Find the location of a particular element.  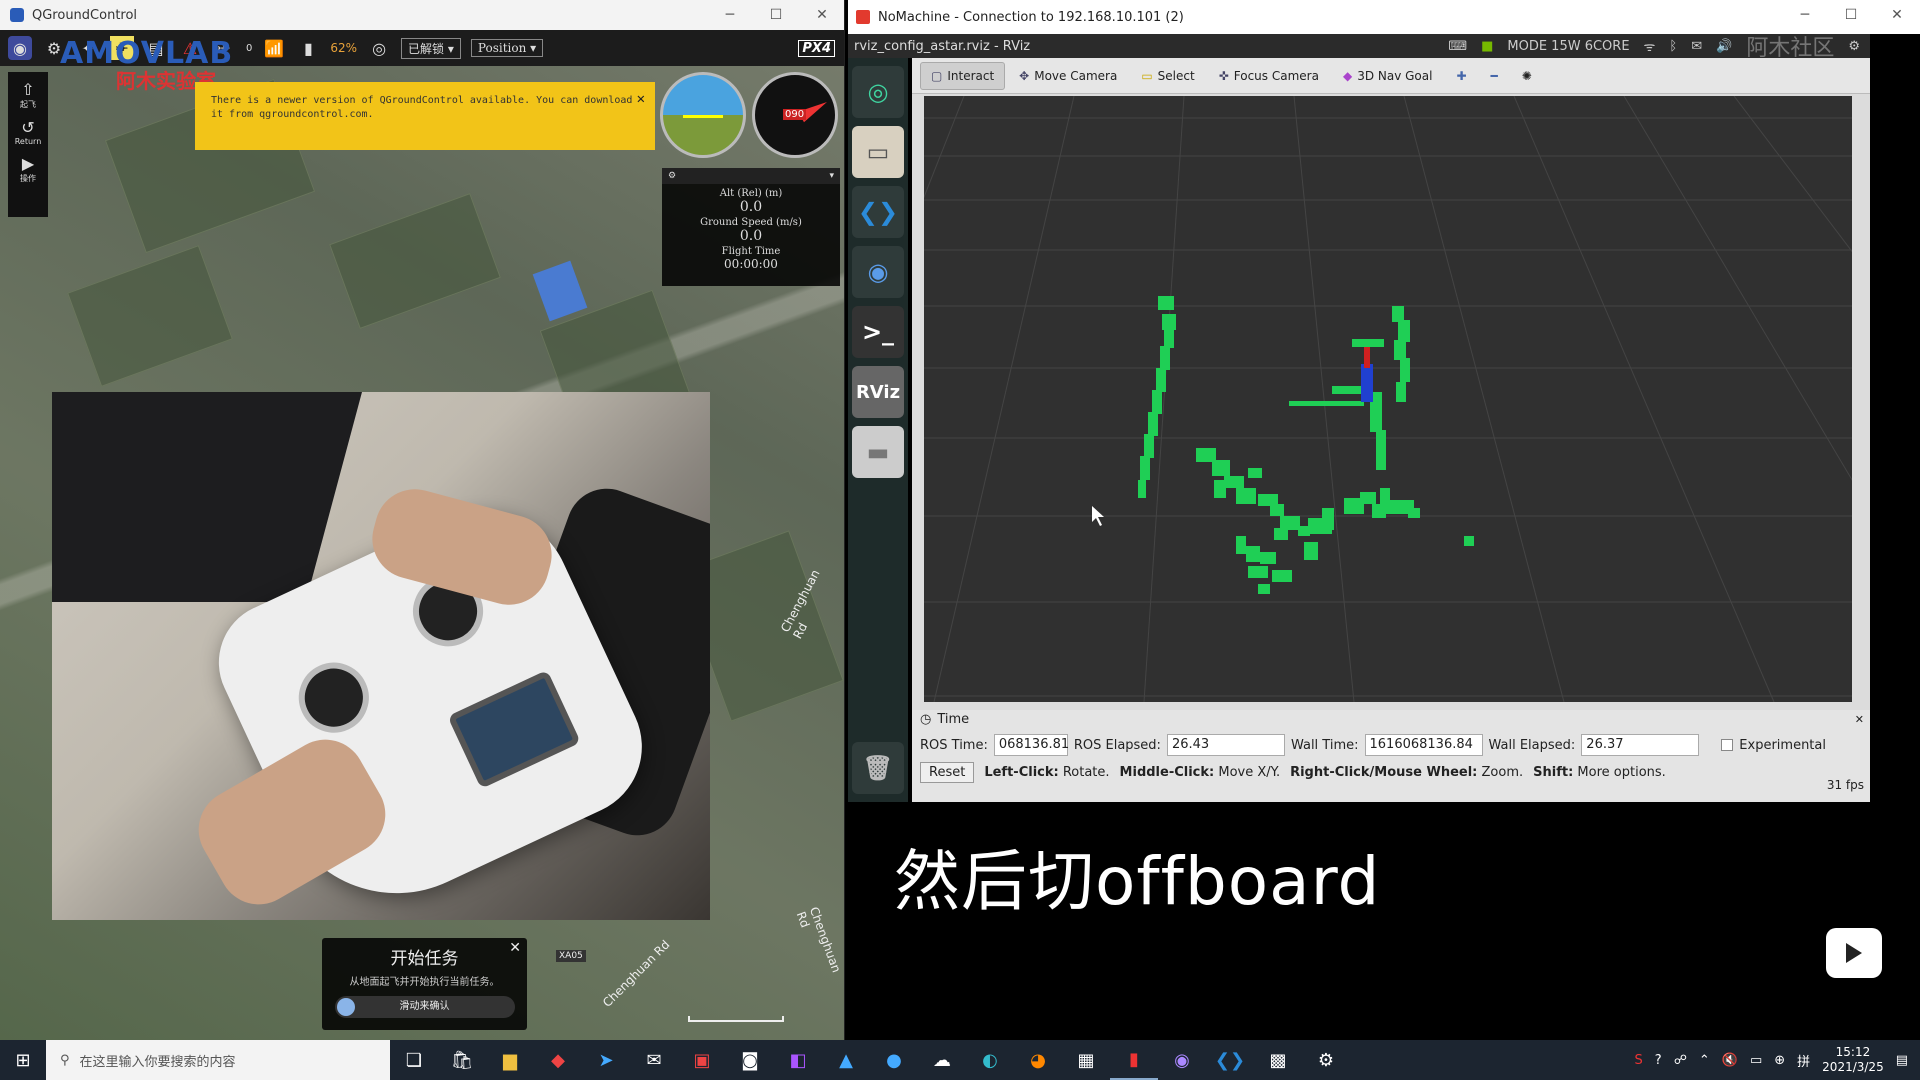

slider-knob is located at coordinates (345, 1007).